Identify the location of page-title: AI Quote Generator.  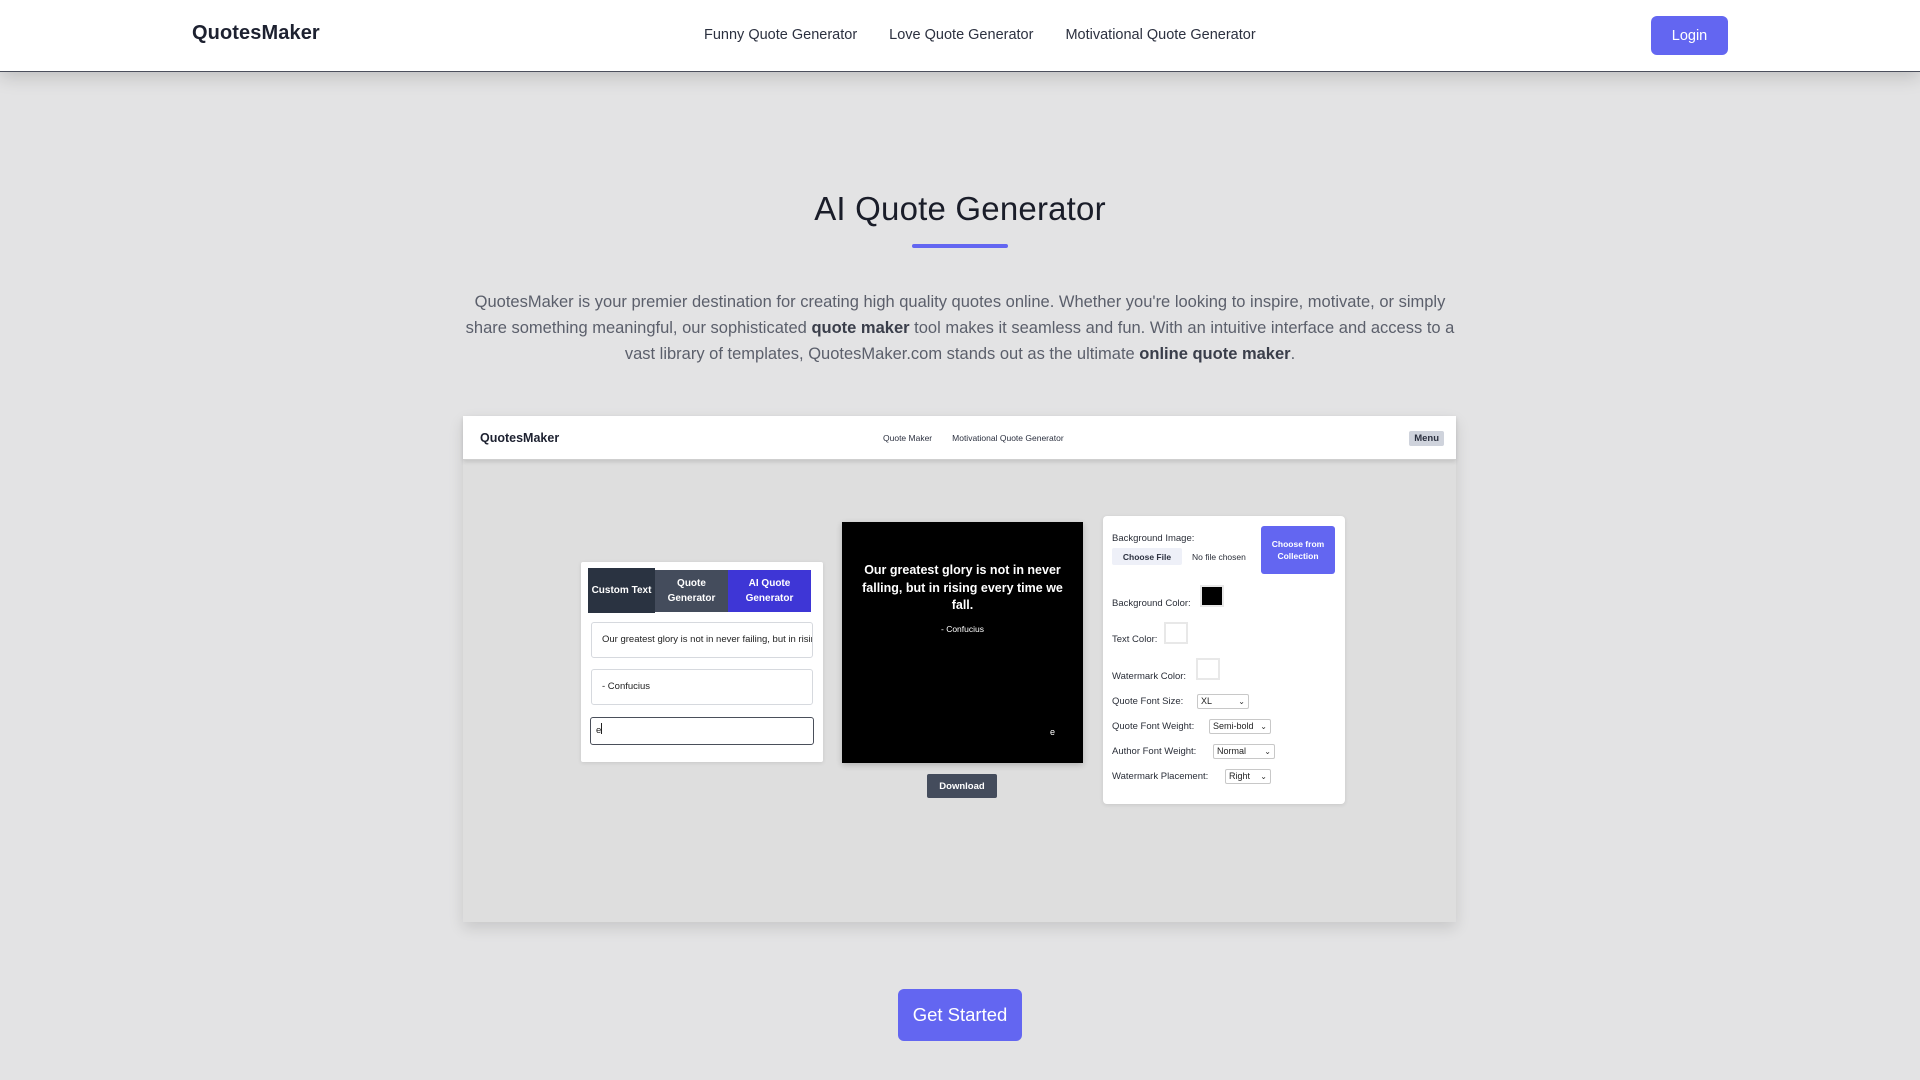
(960, 208).